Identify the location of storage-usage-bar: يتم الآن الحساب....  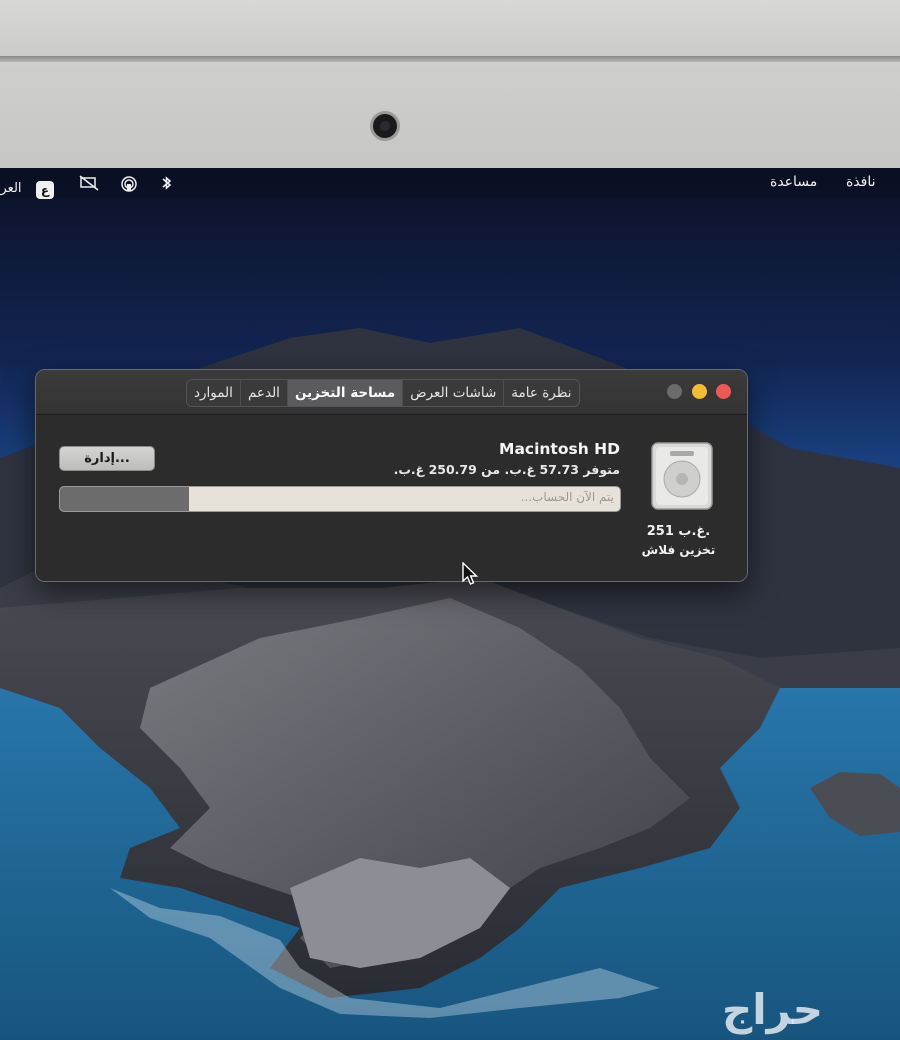
(340, 499).